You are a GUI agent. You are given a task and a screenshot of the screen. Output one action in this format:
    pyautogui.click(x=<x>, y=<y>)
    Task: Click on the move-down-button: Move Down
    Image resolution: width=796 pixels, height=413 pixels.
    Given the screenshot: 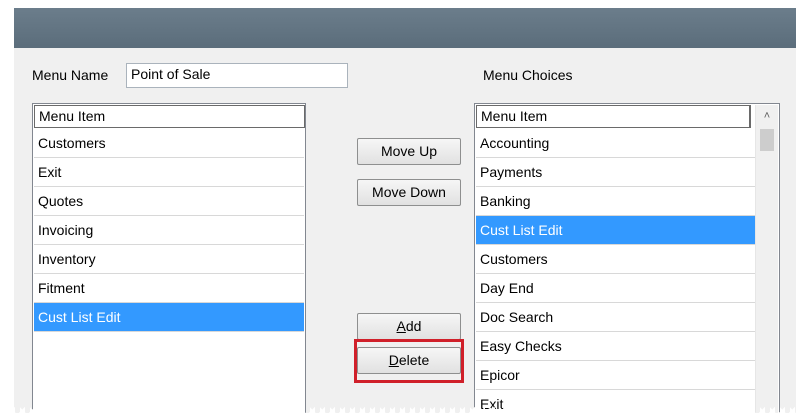 What is the action you would take?
    pyautogui.click(x=409, y=192)
    